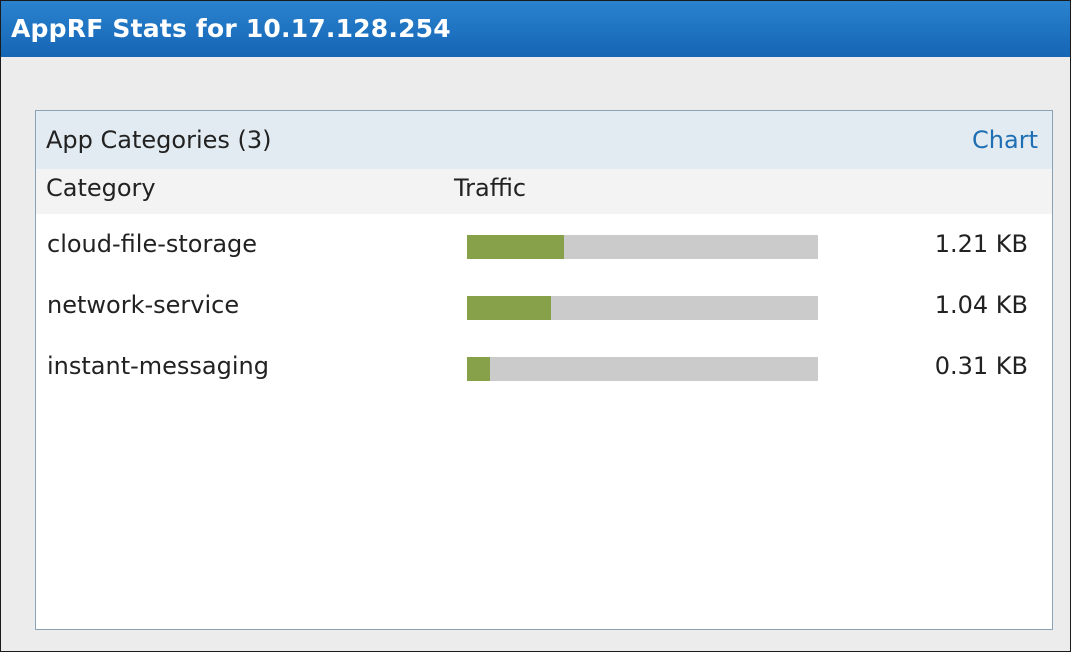 This screenshot has width=1071, height=652. I want to click on column-header-traffic: Traffic, so click(490, 188).